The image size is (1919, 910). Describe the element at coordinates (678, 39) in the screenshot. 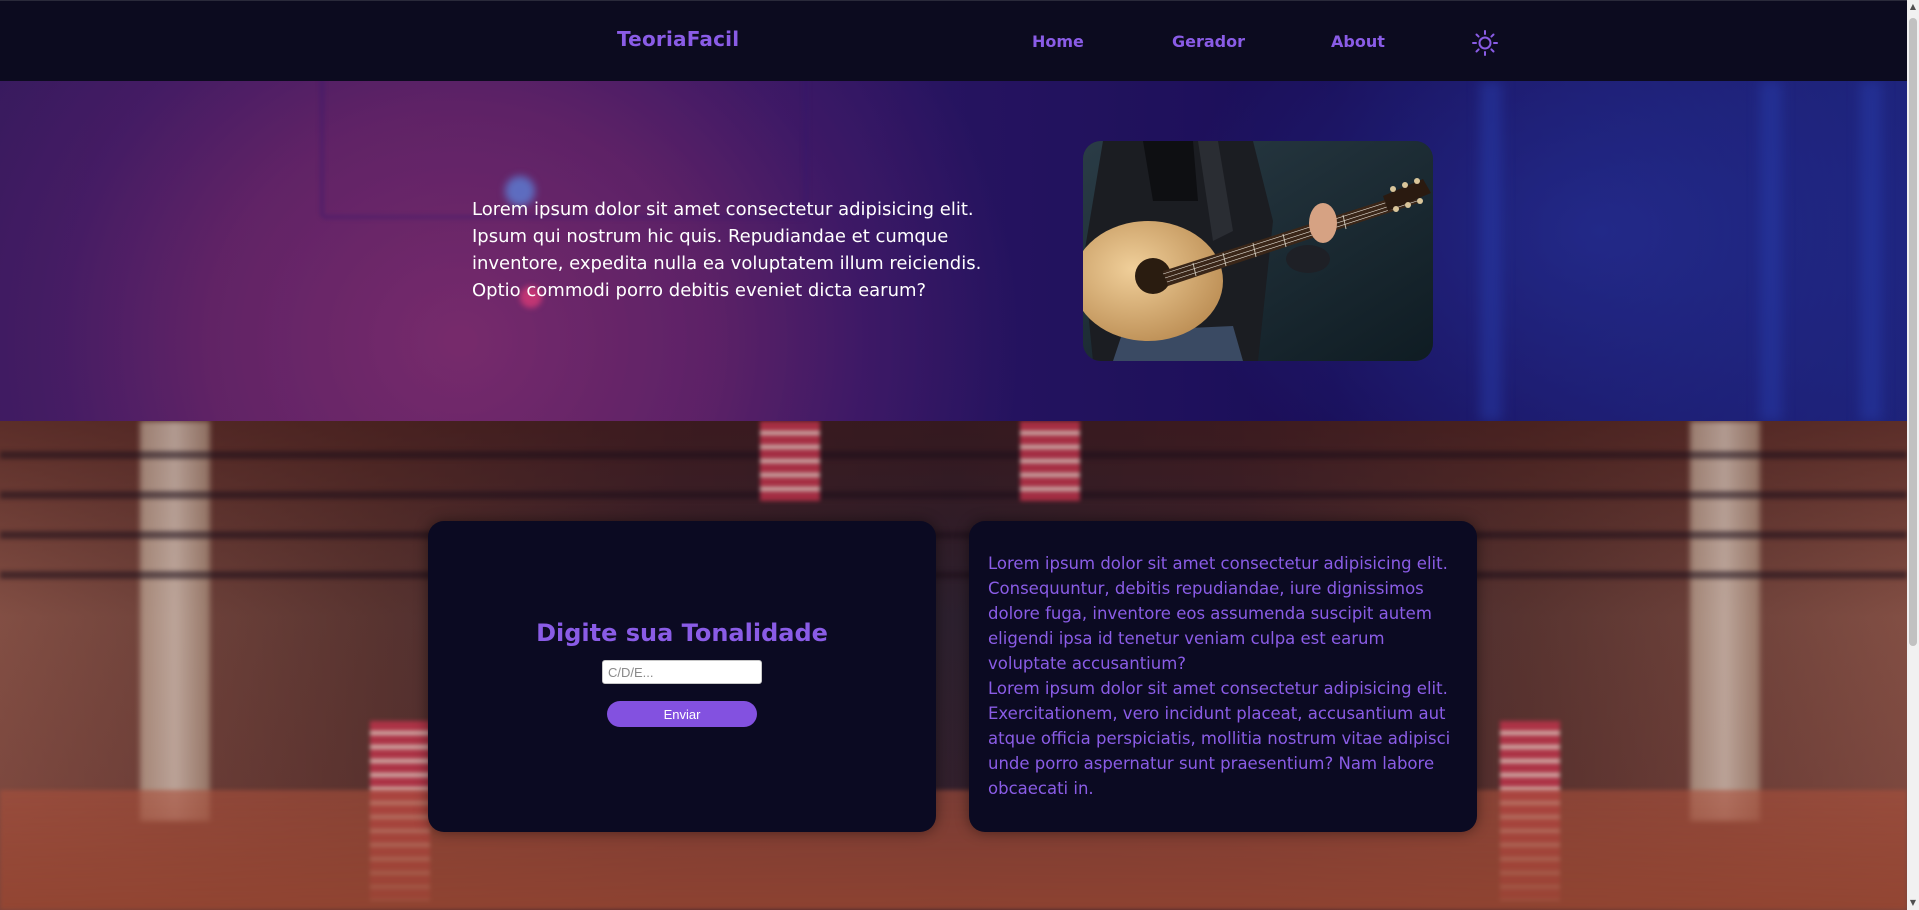

I see `brand-logo: TeoriaFacil` at that location.